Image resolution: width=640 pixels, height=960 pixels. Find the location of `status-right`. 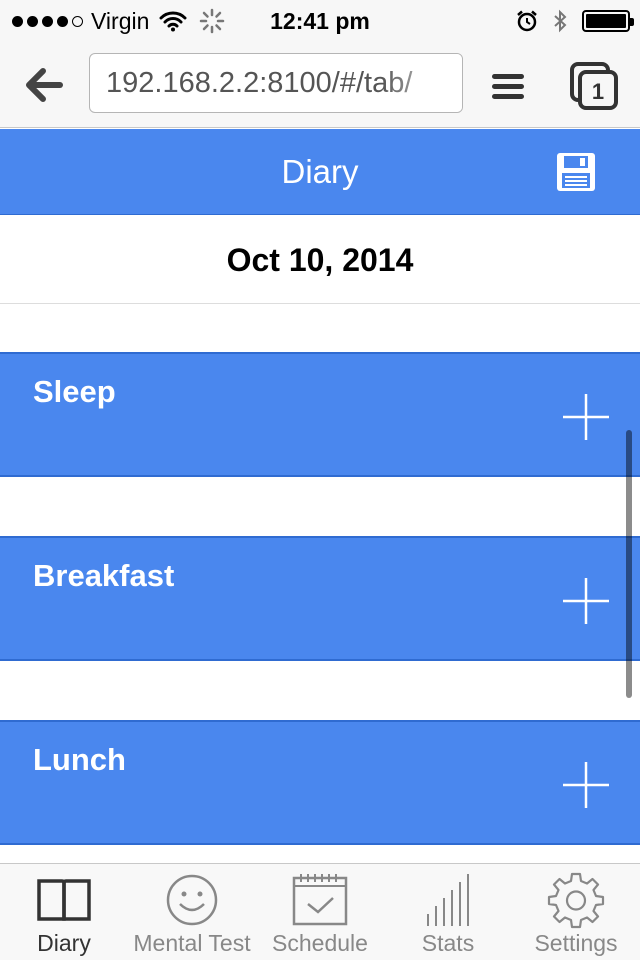

status-right is located at coordinates (575, 21).